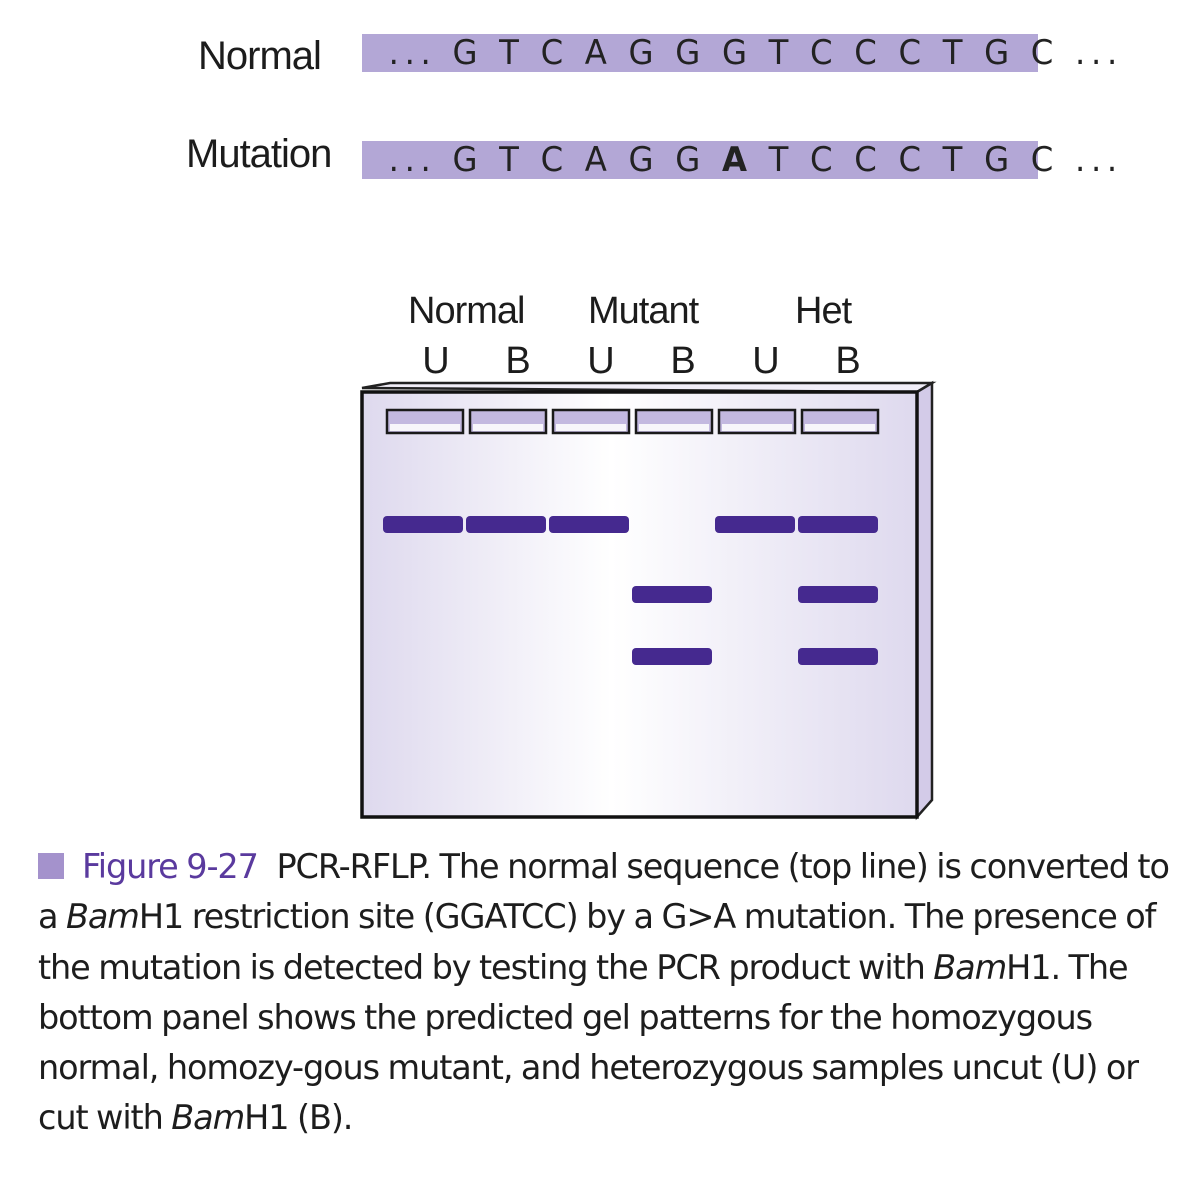 Image resolution: width=1179 pixels, height=1200 pixels. I want to click on caption-square-icon, so click(51, 866).